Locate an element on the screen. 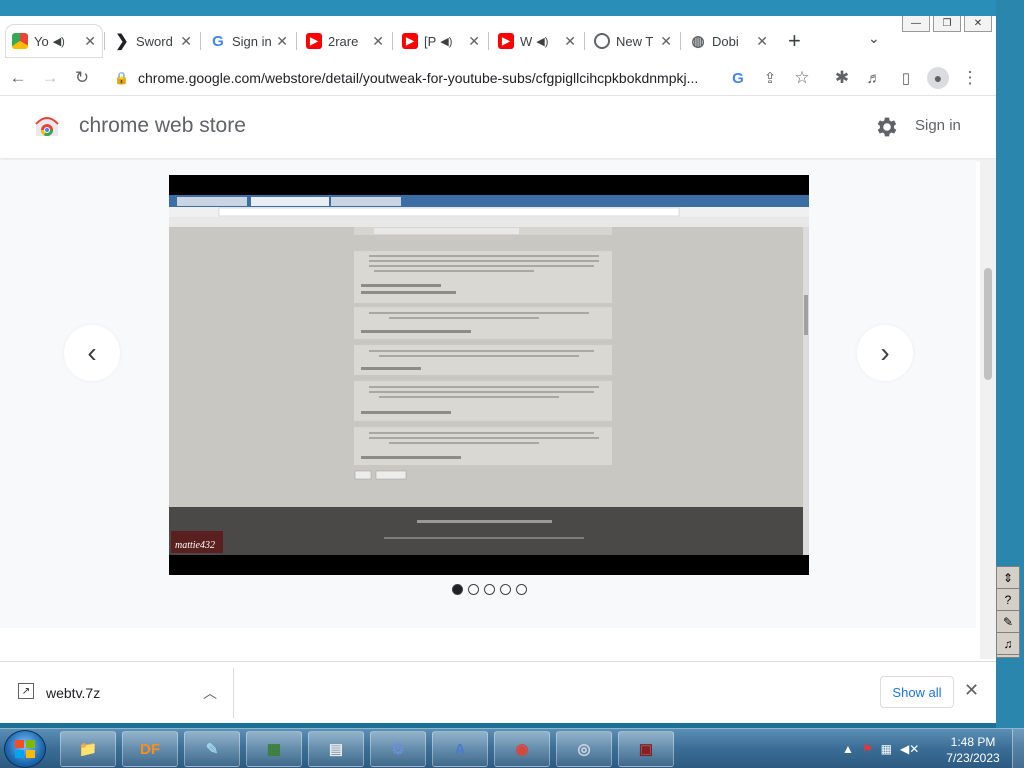 This screenshot has height=768, width=1024. side-panel-icon: ▯ is located at coordinates (906, 78).